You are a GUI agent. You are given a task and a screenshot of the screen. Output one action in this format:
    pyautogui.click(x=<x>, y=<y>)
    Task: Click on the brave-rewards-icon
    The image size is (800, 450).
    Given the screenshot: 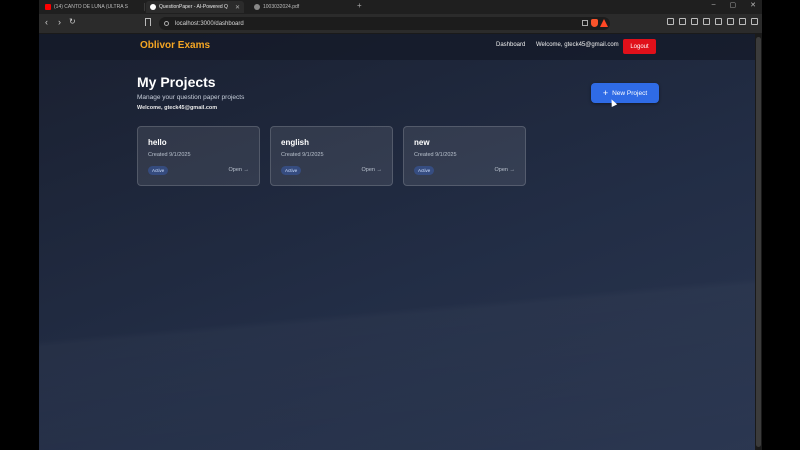 What is the action you would take?
    pyautogui.click(x=604, y=23)
    